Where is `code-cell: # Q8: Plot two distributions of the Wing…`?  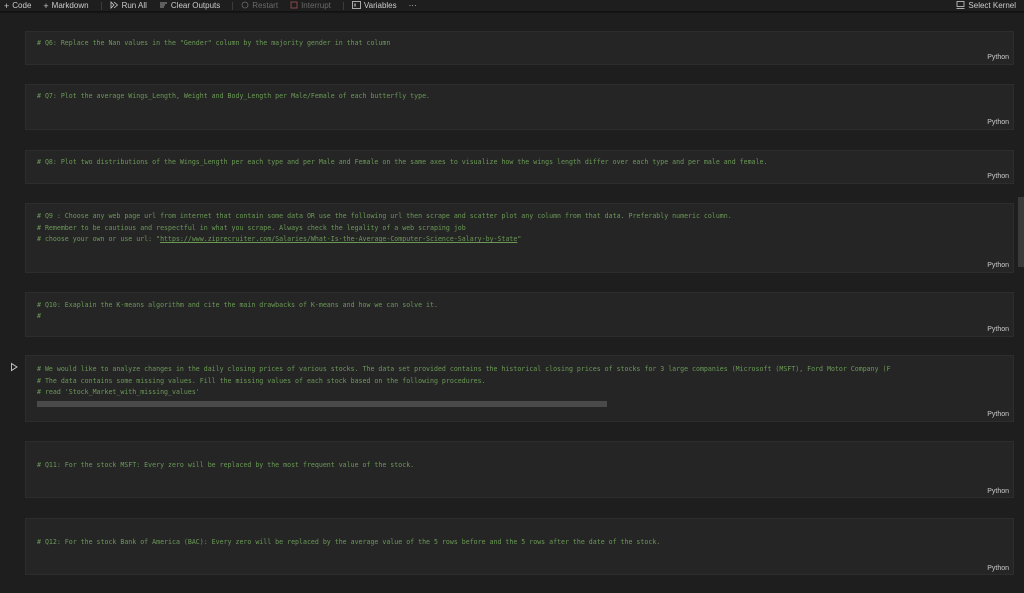
code-cell: # Q8: Plot two distributions of the Wing… is located at coordinates (519, 167).